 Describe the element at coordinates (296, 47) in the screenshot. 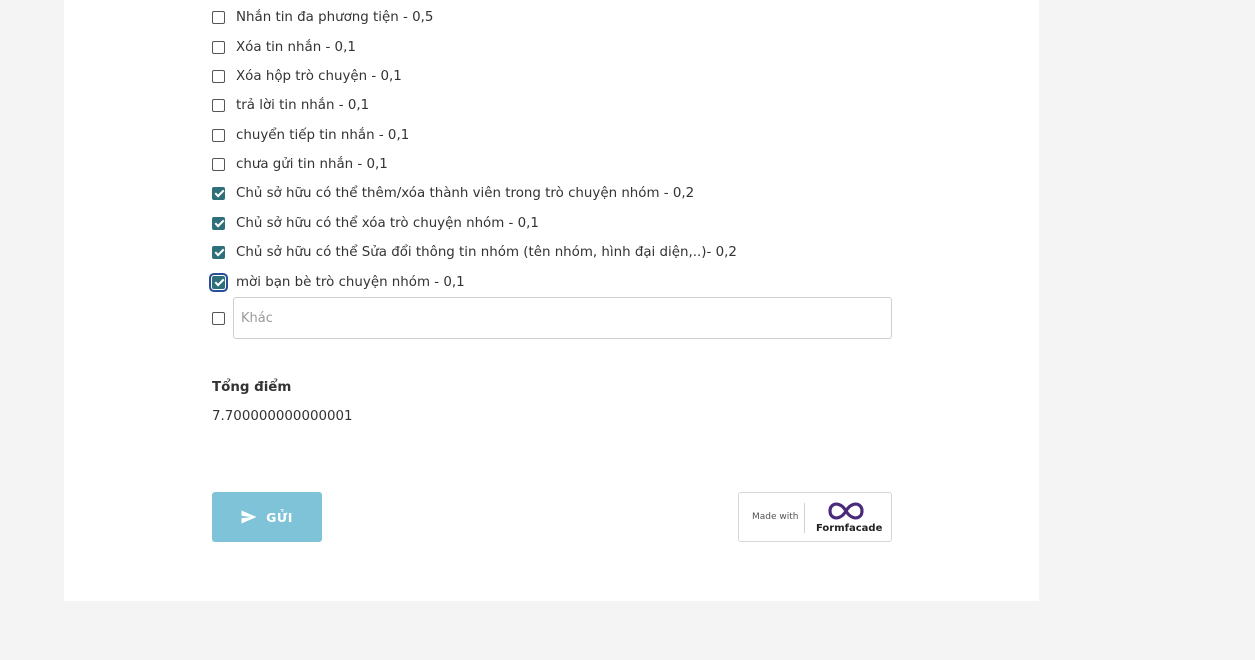

I see `option-label: Xóa tin nhắn - 0,1` at that location.